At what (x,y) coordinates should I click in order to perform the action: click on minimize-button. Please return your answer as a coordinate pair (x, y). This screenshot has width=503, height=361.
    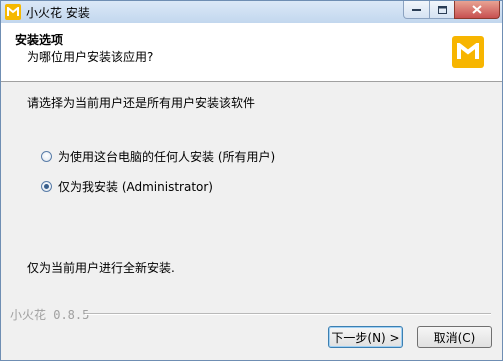
    Looking at the image, I should click on (416, 10).